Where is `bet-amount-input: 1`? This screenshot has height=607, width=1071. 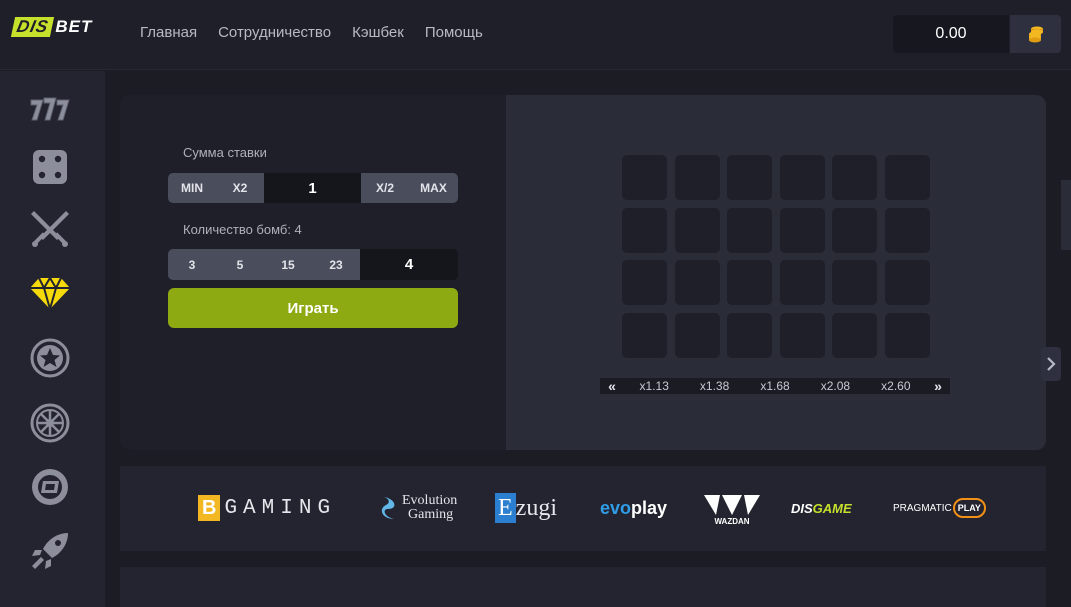 bet-amount-input: 1 is located at coordinates (312, 188).